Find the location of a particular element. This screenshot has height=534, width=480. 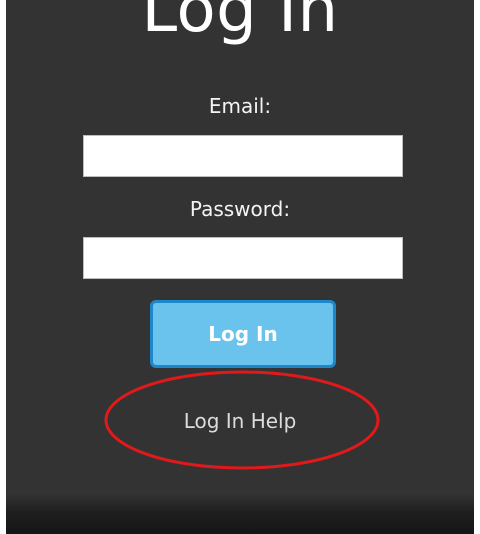

email-label: Email: is located at coordinates (240, 106).